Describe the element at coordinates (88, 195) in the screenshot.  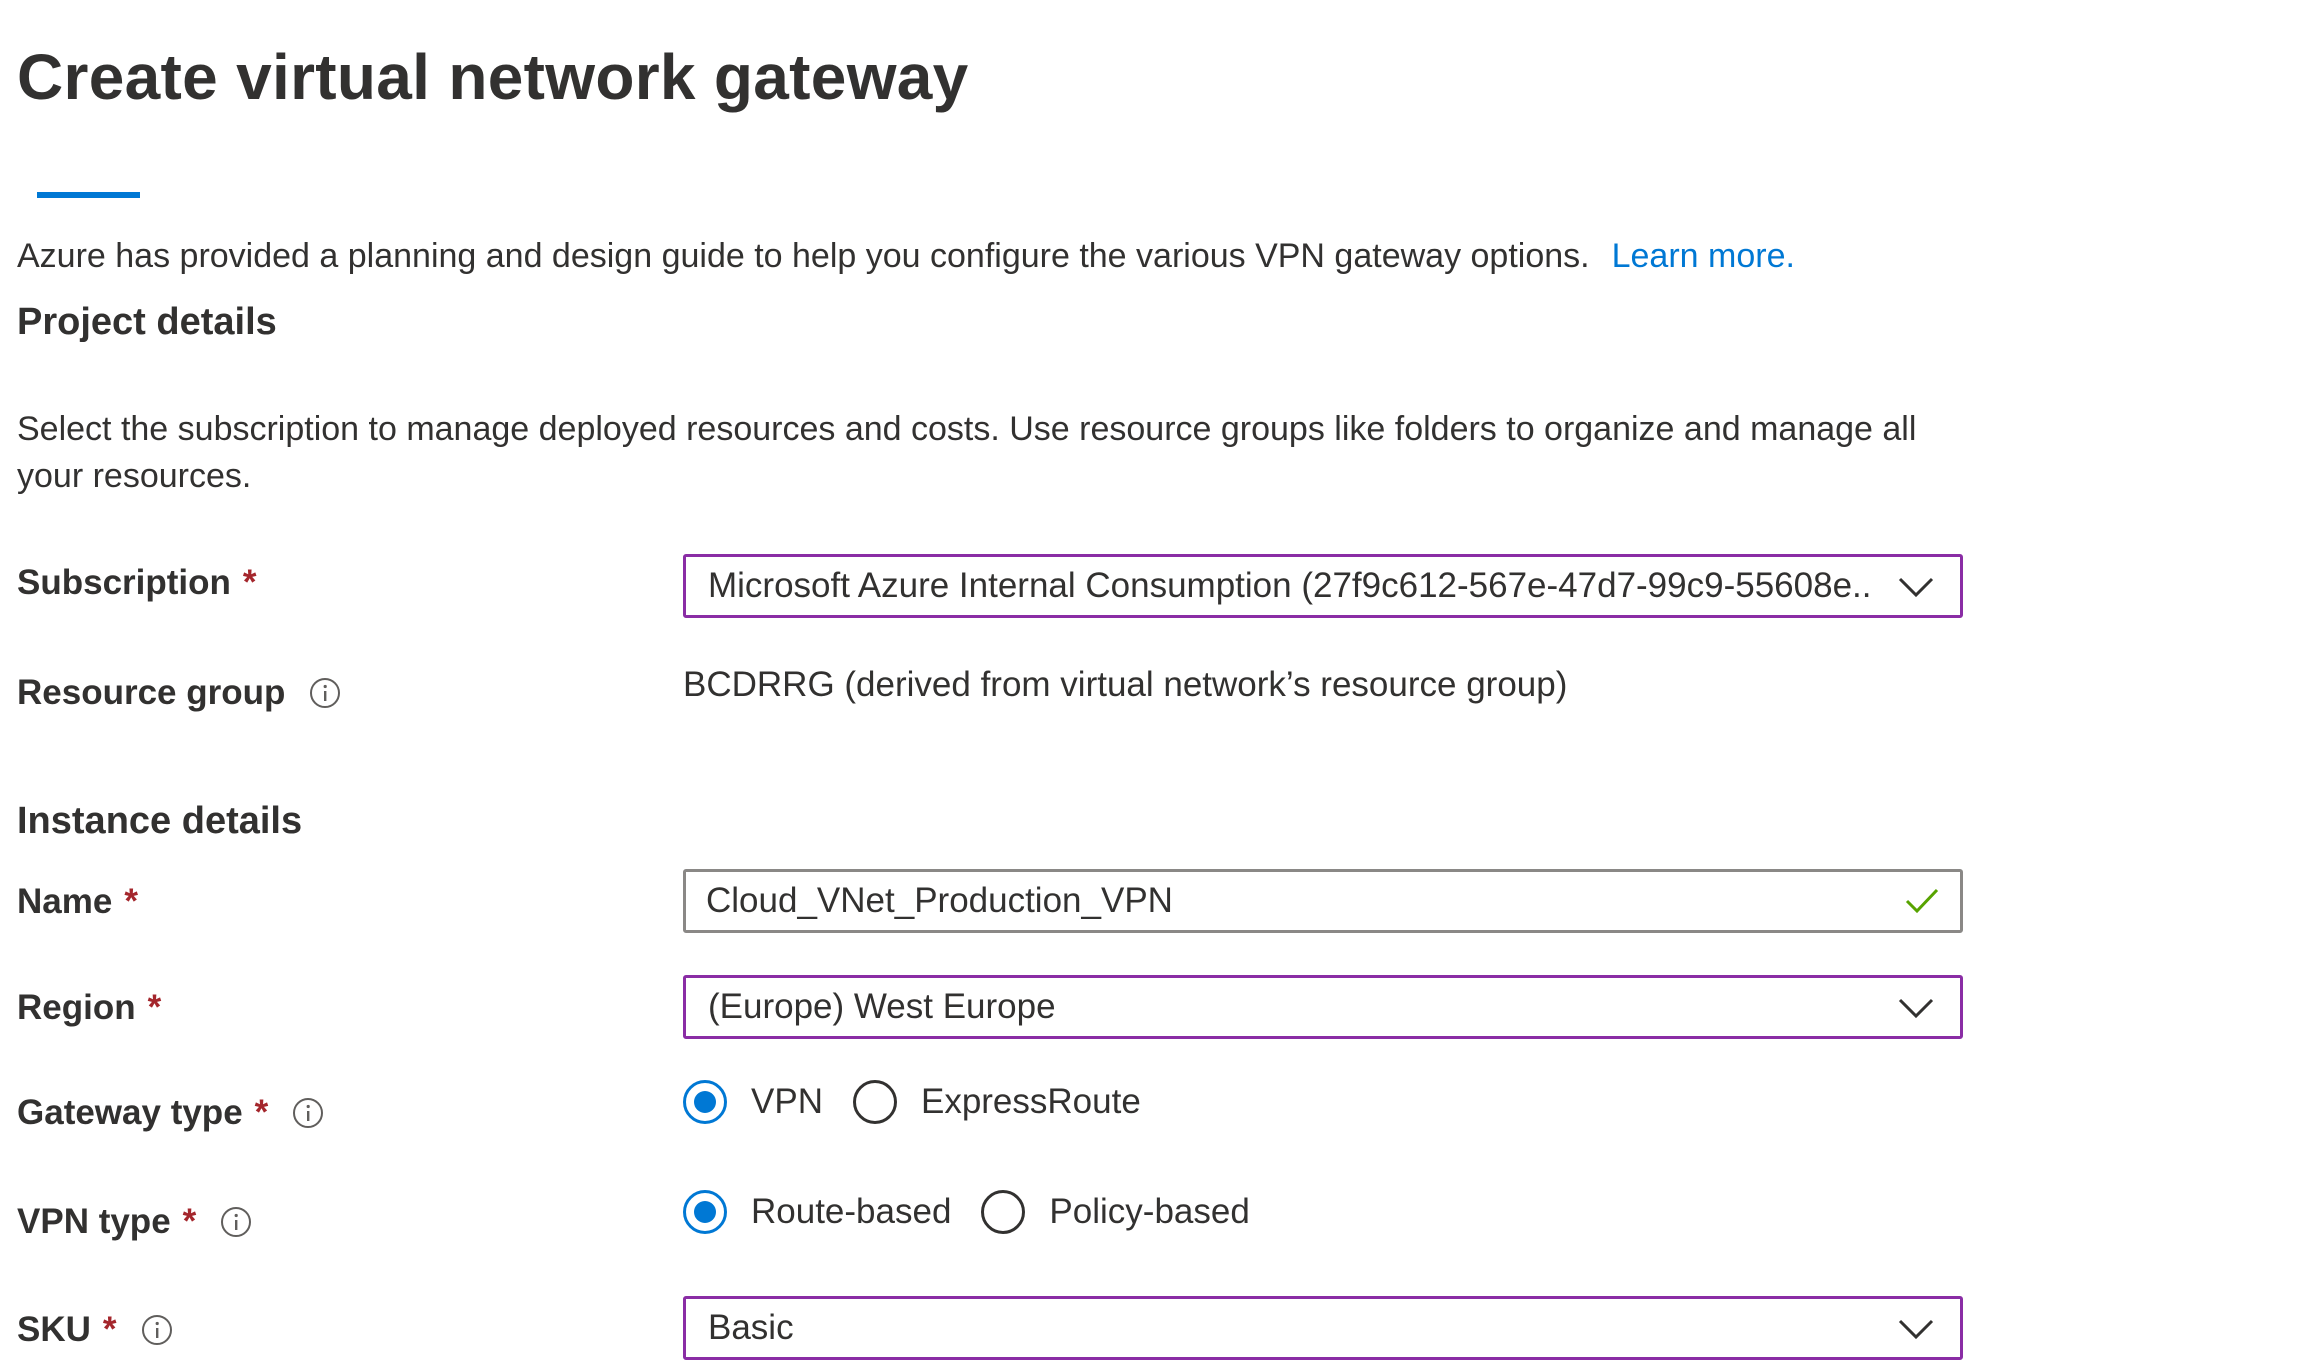
I see `active-tab-indicator` at that location.